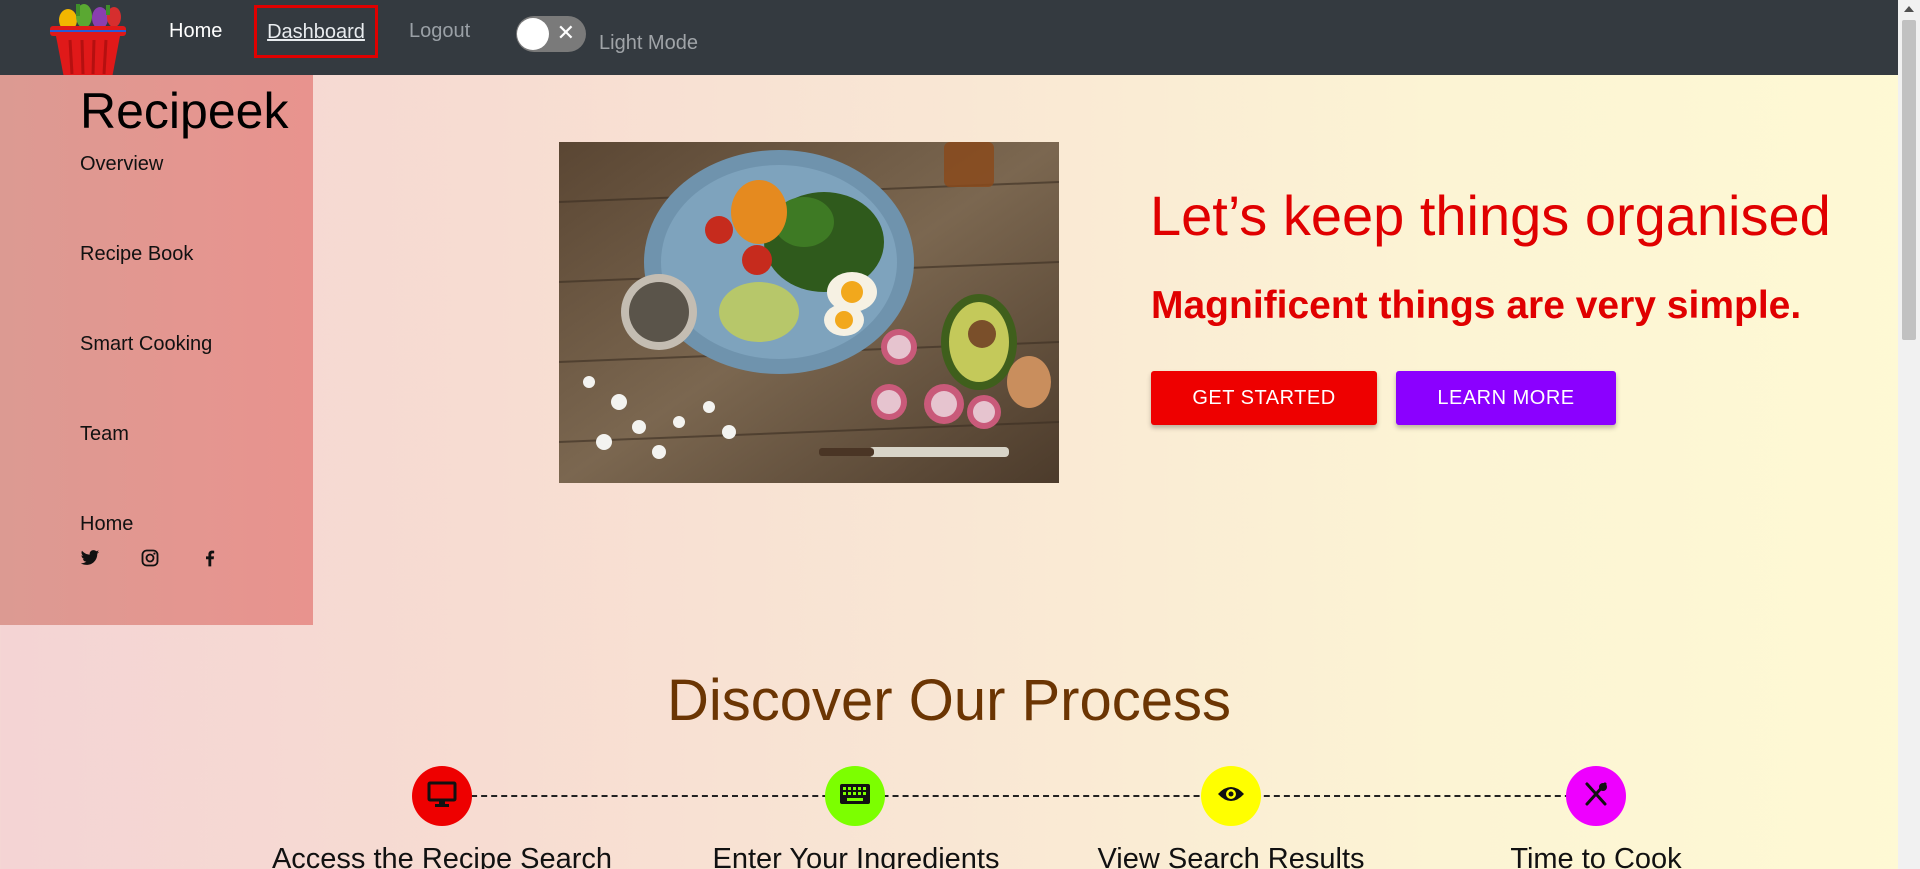 The image size is (1920, 869). I want to click on eye-icon, so click(1231, 796).